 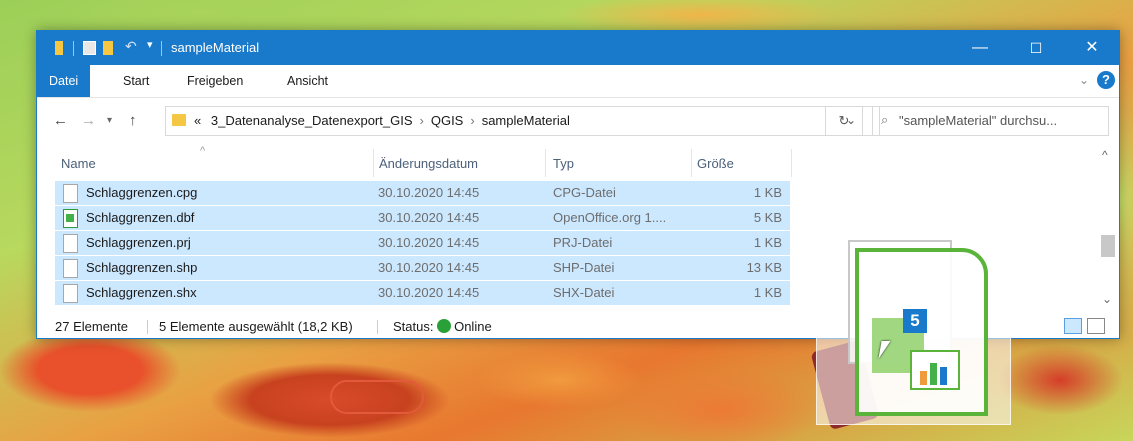 I want to click on status-value: Online, so click(x=473, y=326).